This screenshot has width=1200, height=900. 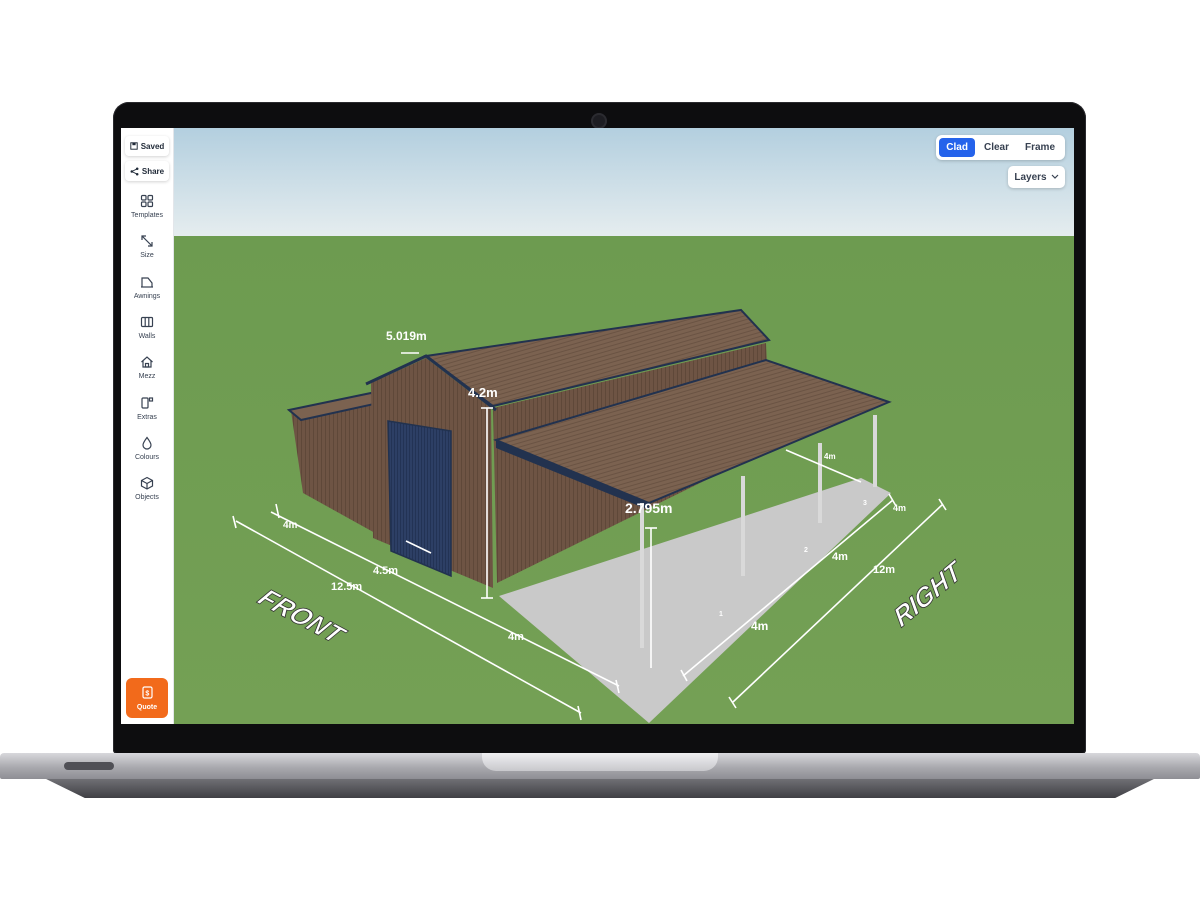 I want to click on tool-objects: Objects, so click(x=147, y=494).